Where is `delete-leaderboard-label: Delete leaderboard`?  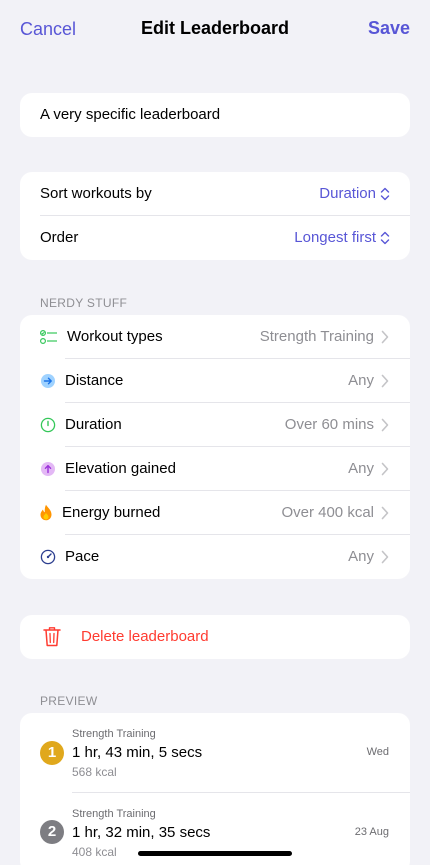
delete-leaderboard-label: Delete leaderboard is located at coordinates (145, 636).